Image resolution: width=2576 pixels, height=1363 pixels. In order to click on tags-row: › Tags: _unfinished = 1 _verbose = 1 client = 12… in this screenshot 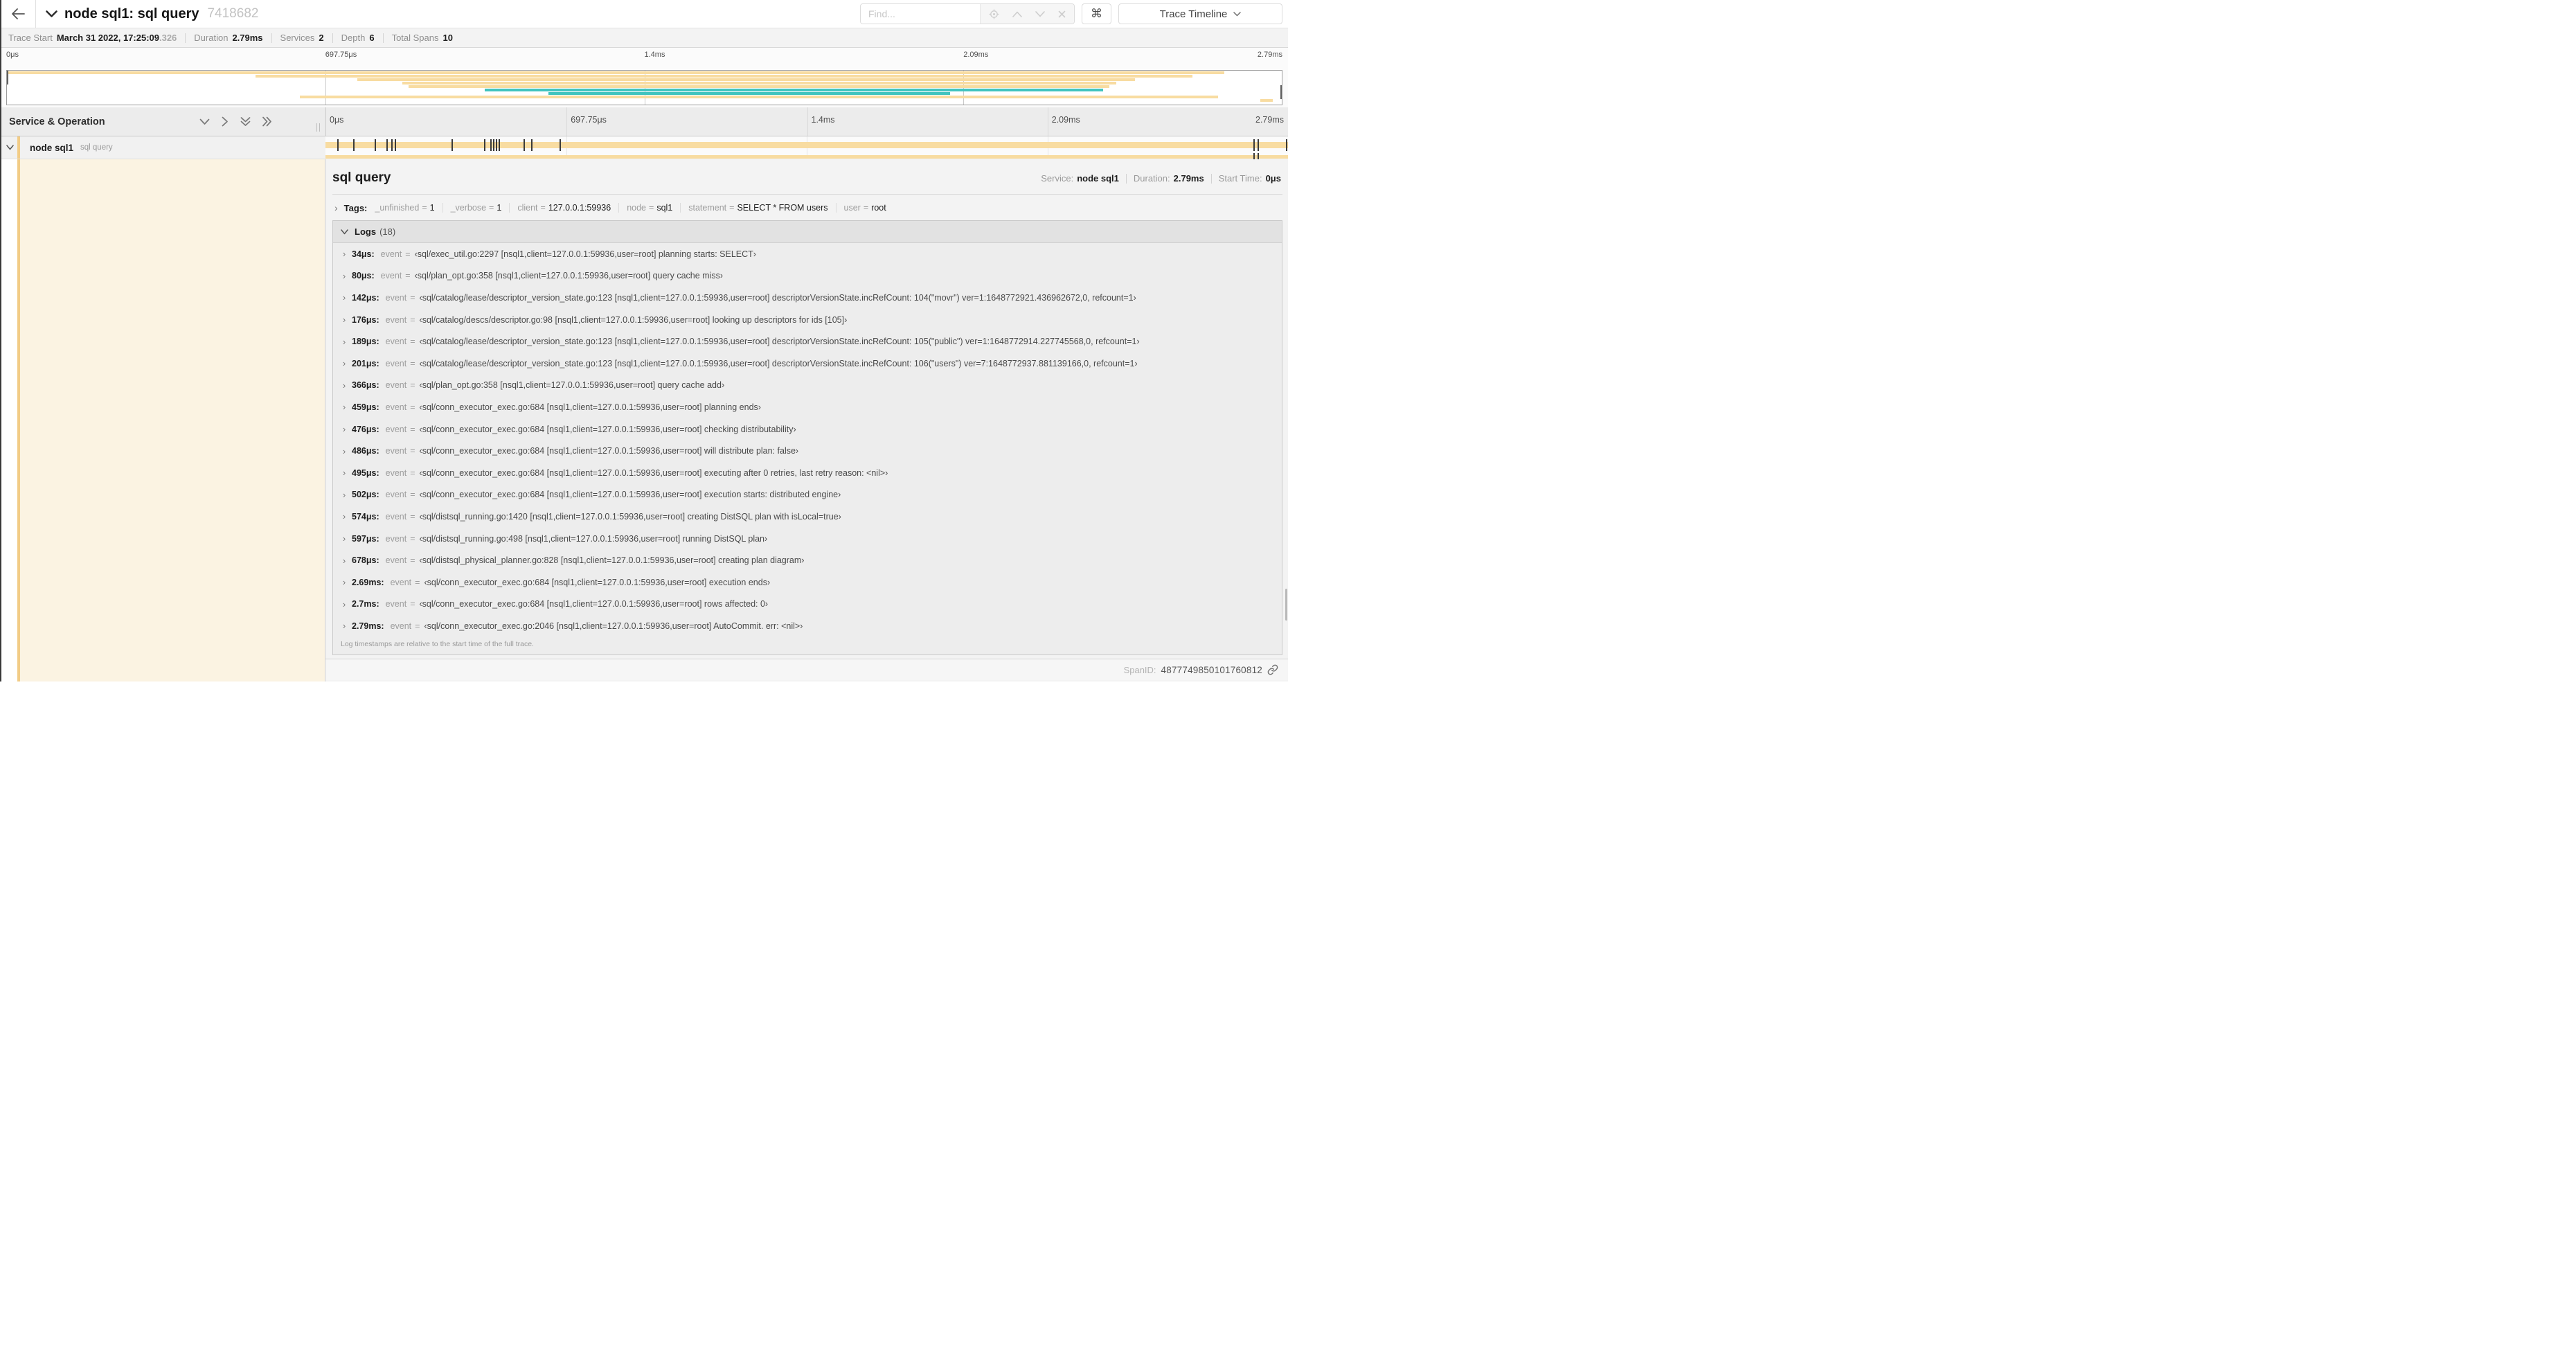, I will do `click(807, 208)`.